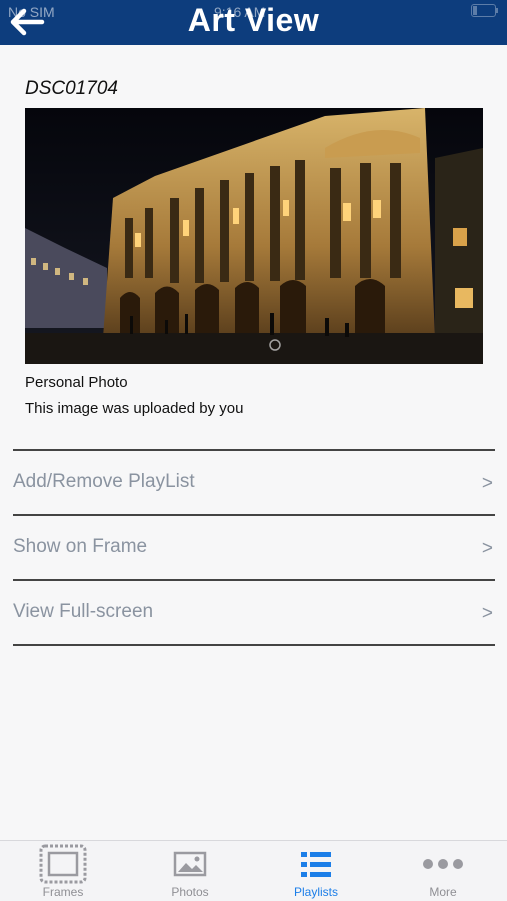 The width and height of the screenshot is (507, 901). I want to click on tab-bar: Frames Photos Playlists More, so click(253, 870).